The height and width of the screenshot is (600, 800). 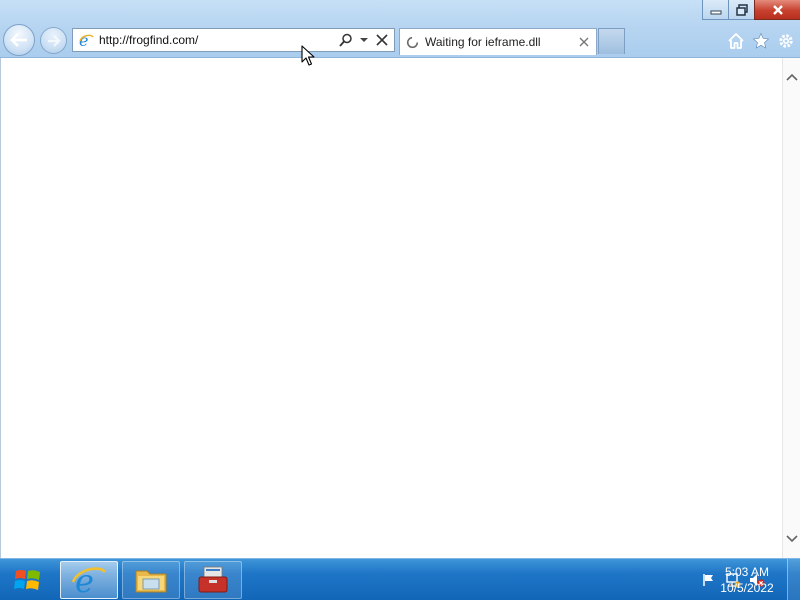 I want to click on address-bar: e, so click(x=233, y=40).